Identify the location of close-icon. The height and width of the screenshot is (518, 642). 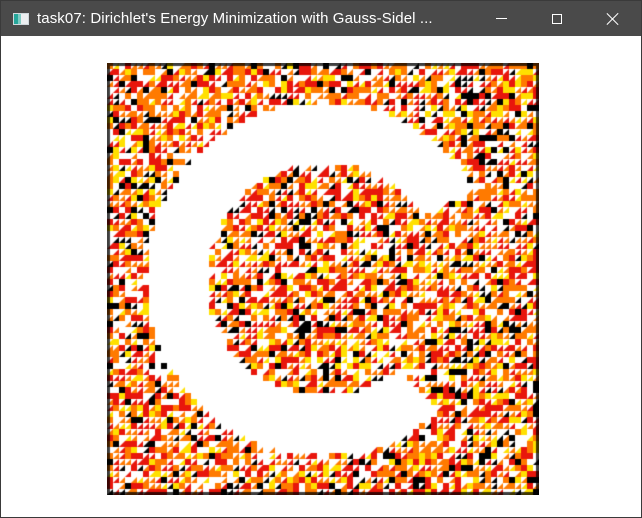
(613, 19).